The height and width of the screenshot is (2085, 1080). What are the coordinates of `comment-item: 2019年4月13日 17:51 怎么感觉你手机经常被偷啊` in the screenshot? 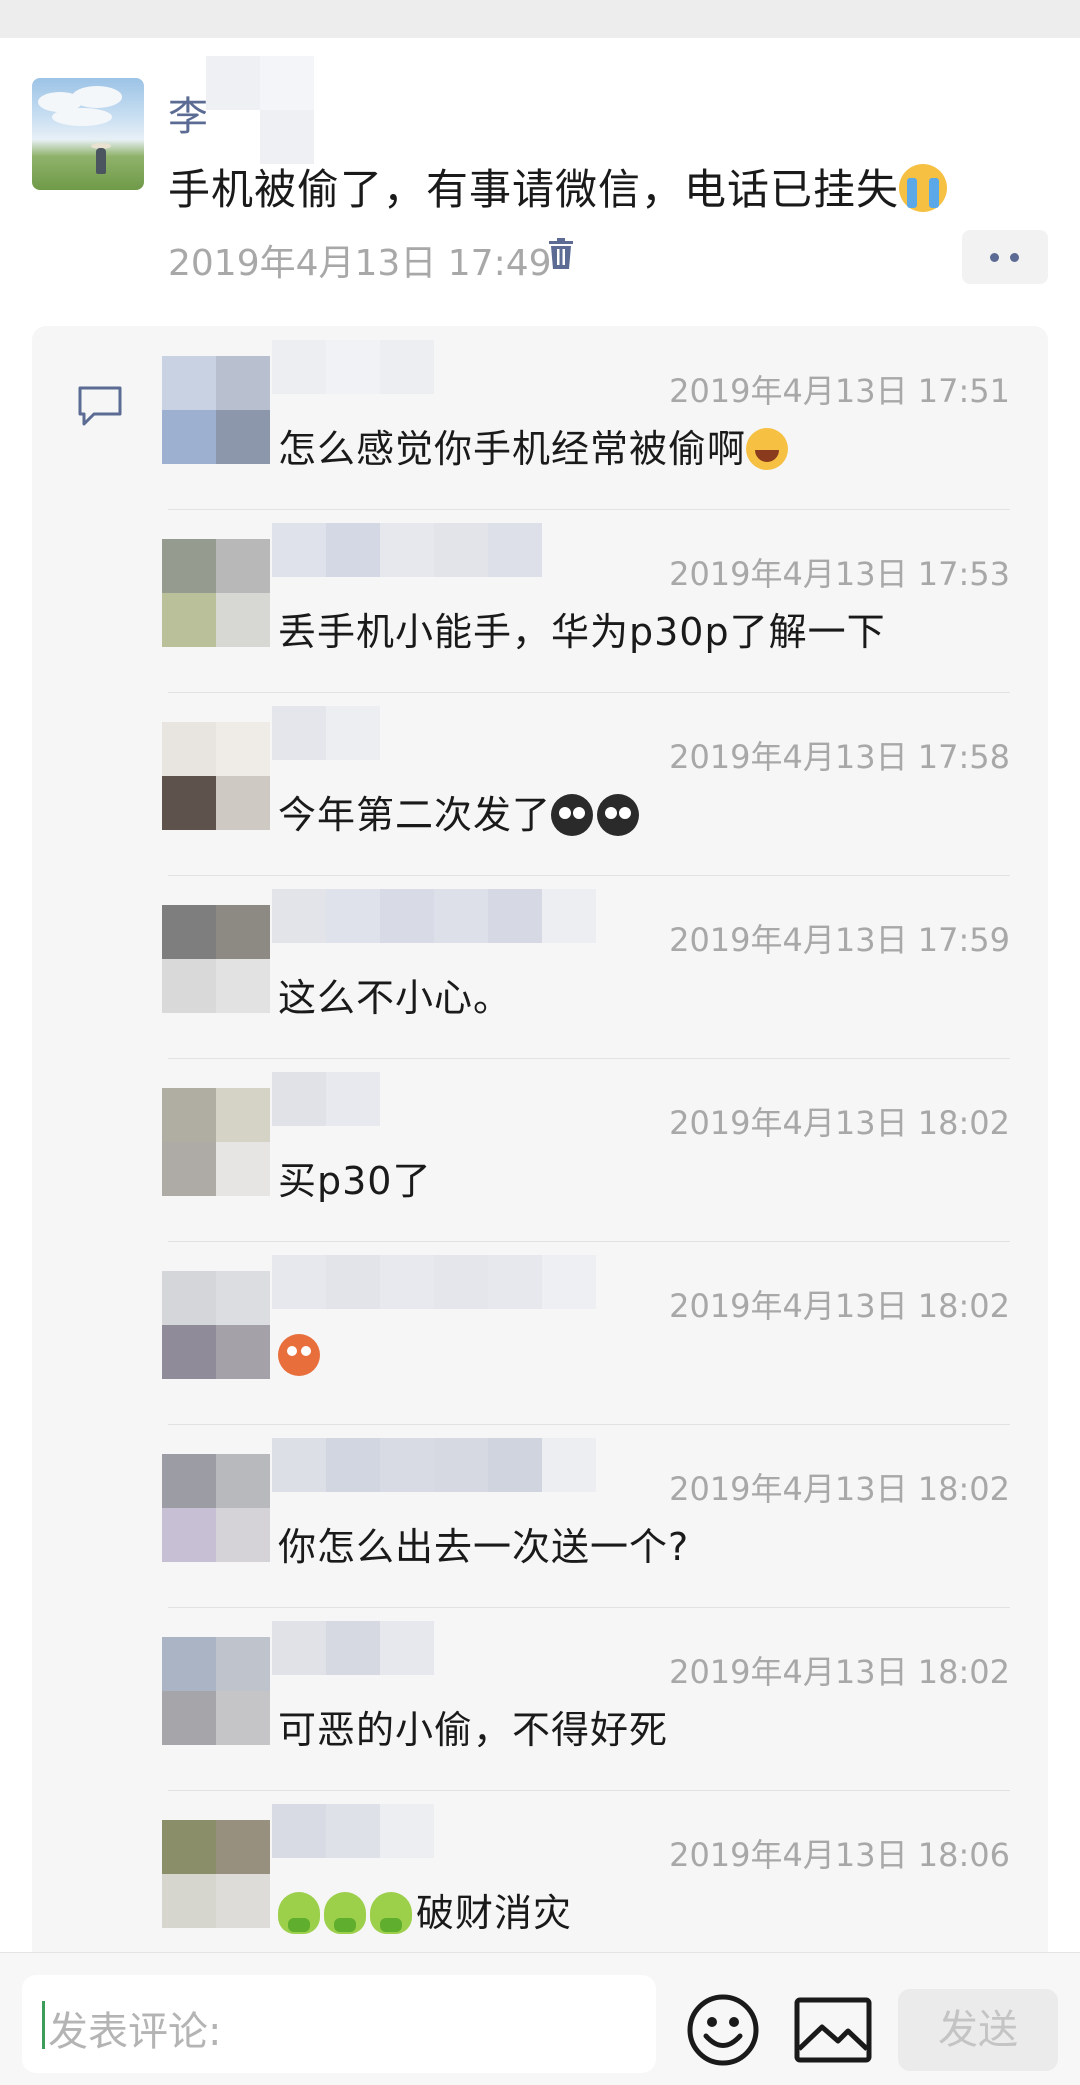 It's located at (540, 417).